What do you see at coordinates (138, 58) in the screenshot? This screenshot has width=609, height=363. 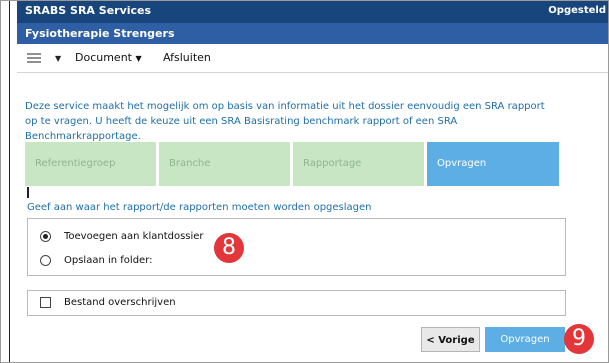 I see `document-caret-icon: ▼` at bounding box center [138, 58].